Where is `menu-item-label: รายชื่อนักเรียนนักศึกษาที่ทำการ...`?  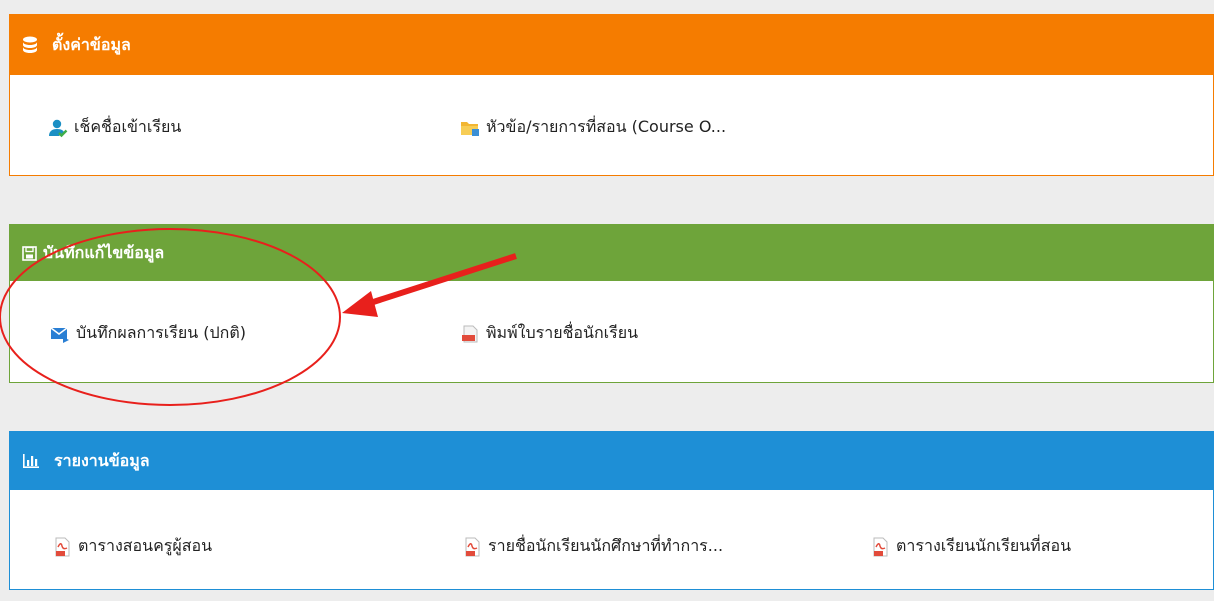 menu-item-label: รายชื่อนักเรียนนักศึกษาที่ทำการ... is located at coordinates (606, 545).